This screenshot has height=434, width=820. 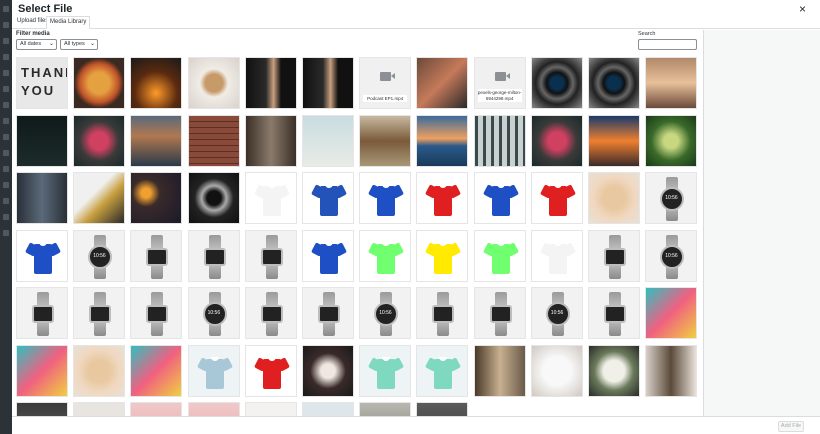 What do you see at coordinates (36, 44) in the screenshot?
I see `date-filter-select: All dates ⌄` at bounding box center [36, 44].